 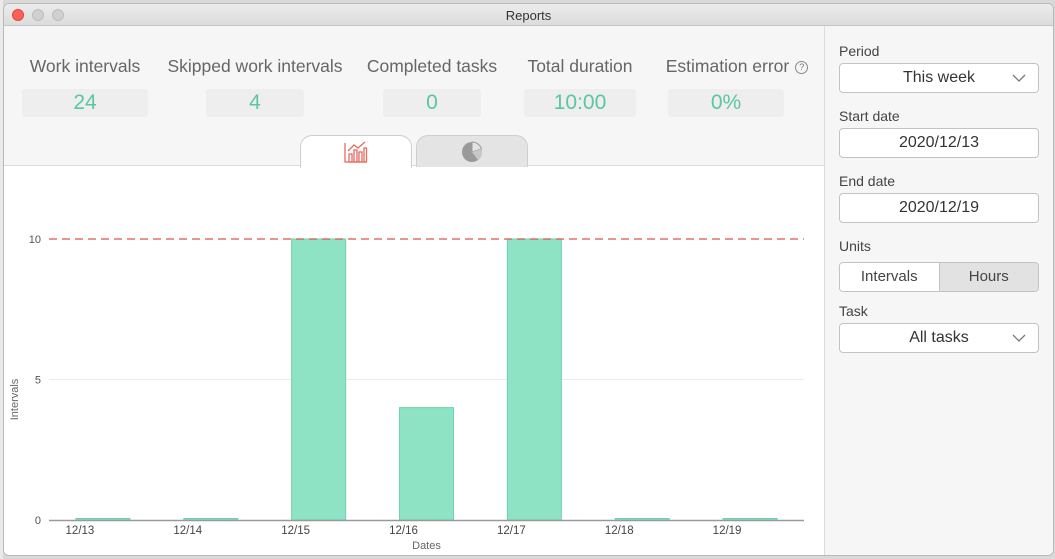 What do you see at coordinates (867, 181) in the screenshot?
I see `end-date-label: End date` at bounding box center [867, 181].